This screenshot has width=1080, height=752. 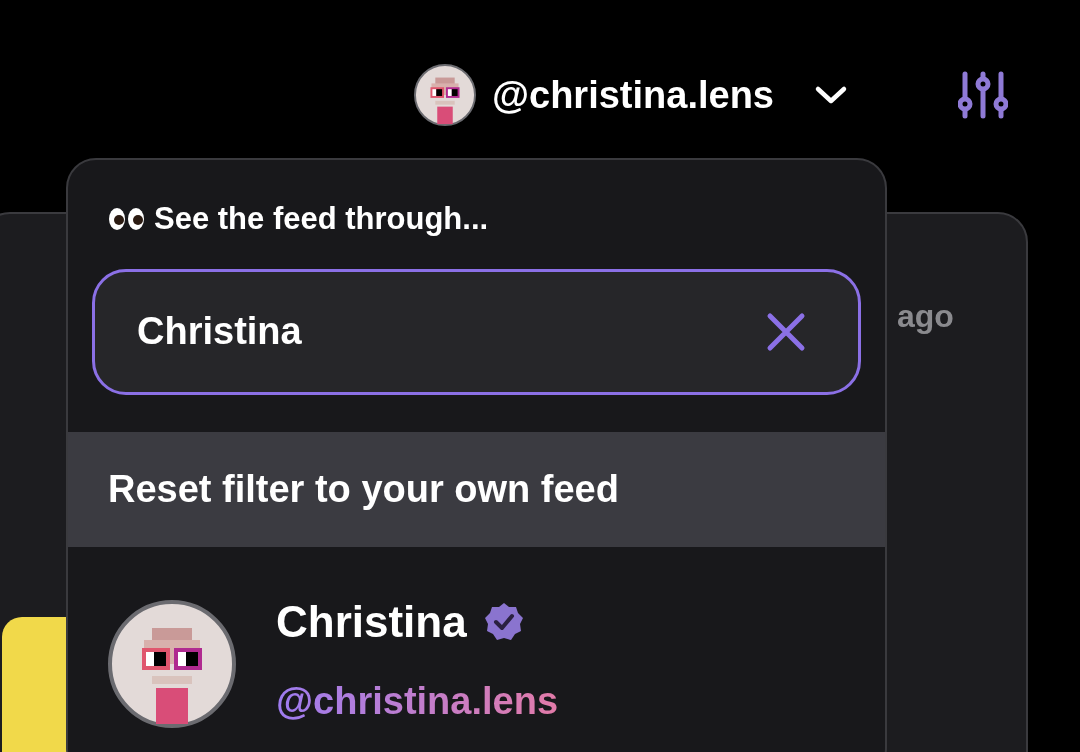 I want to click on search-input: Christina, so click(x=451, y=331).